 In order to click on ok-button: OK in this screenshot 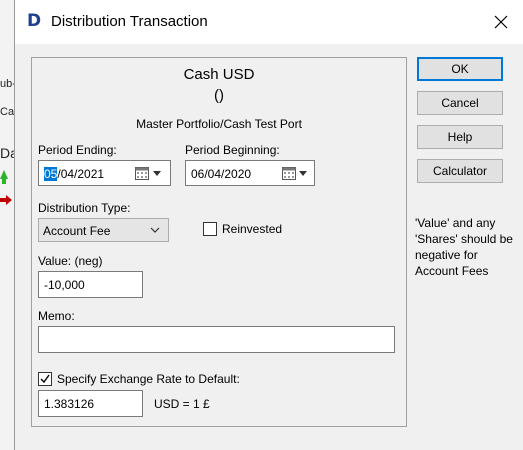, I will do `click(460, 69)`.